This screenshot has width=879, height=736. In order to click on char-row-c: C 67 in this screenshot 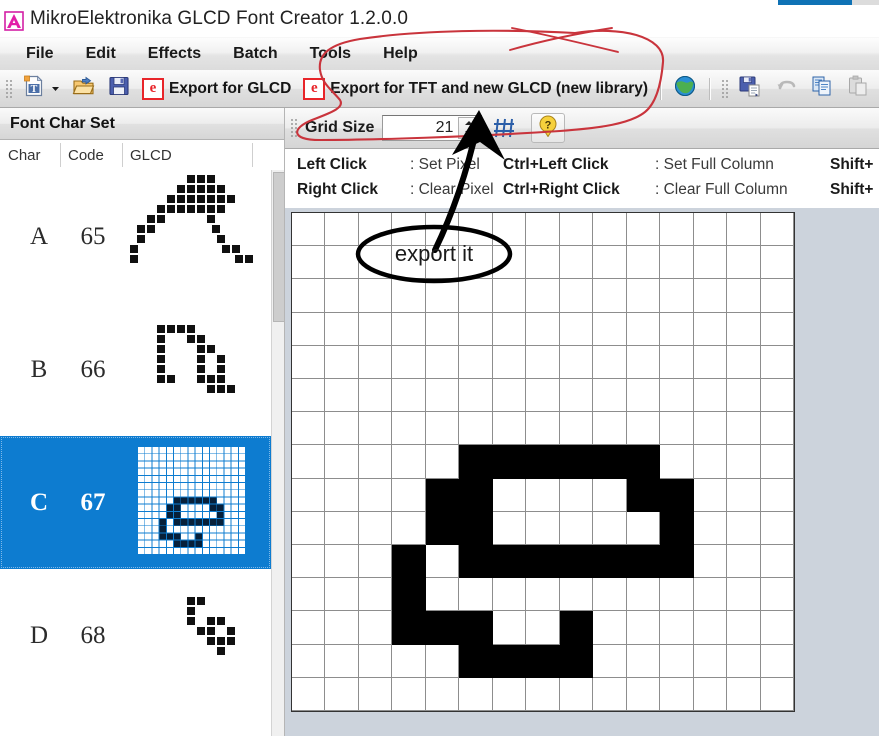, I will do `click(135, 502)`.